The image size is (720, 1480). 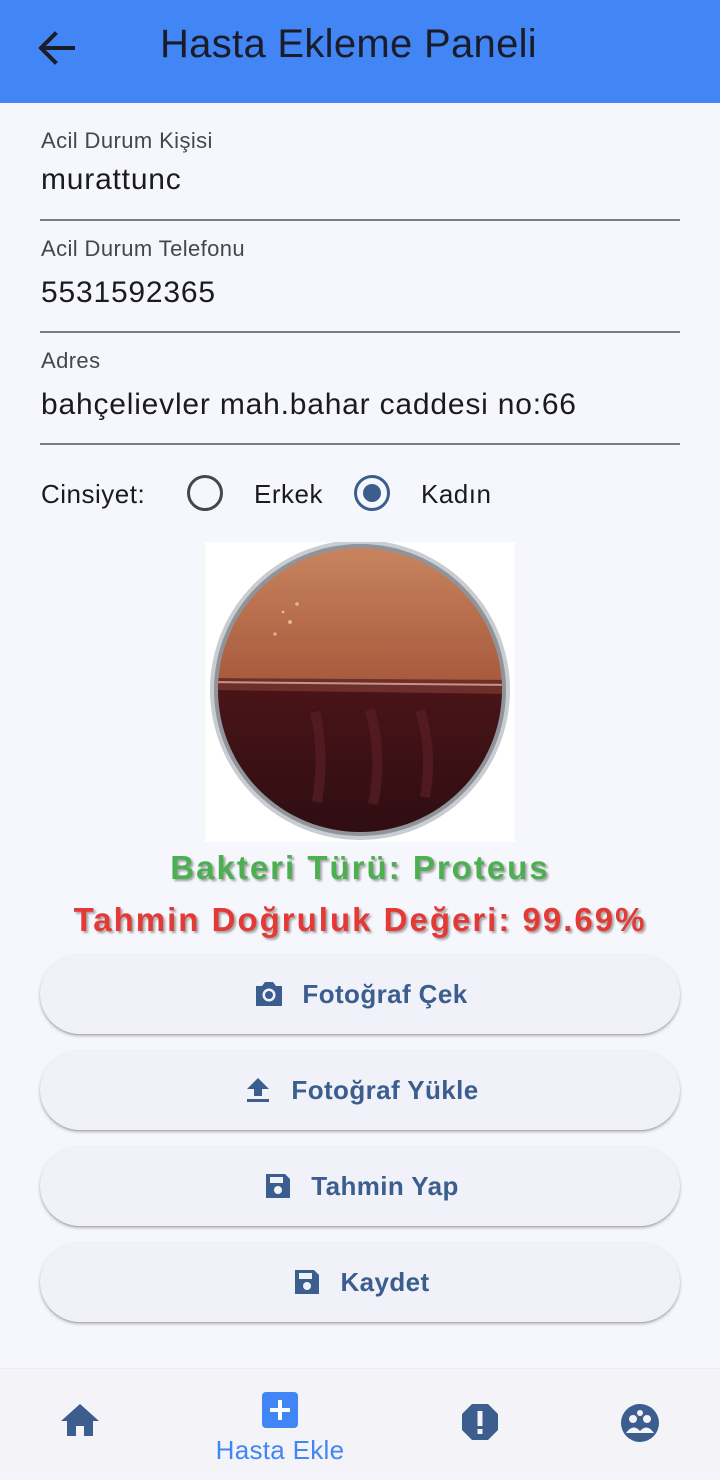 What do you see at coordinates (385, 1089) in the screenshot?
I see `upload-photo-label: Fotoğraf Yükle` at bounding box center [385, 1089].